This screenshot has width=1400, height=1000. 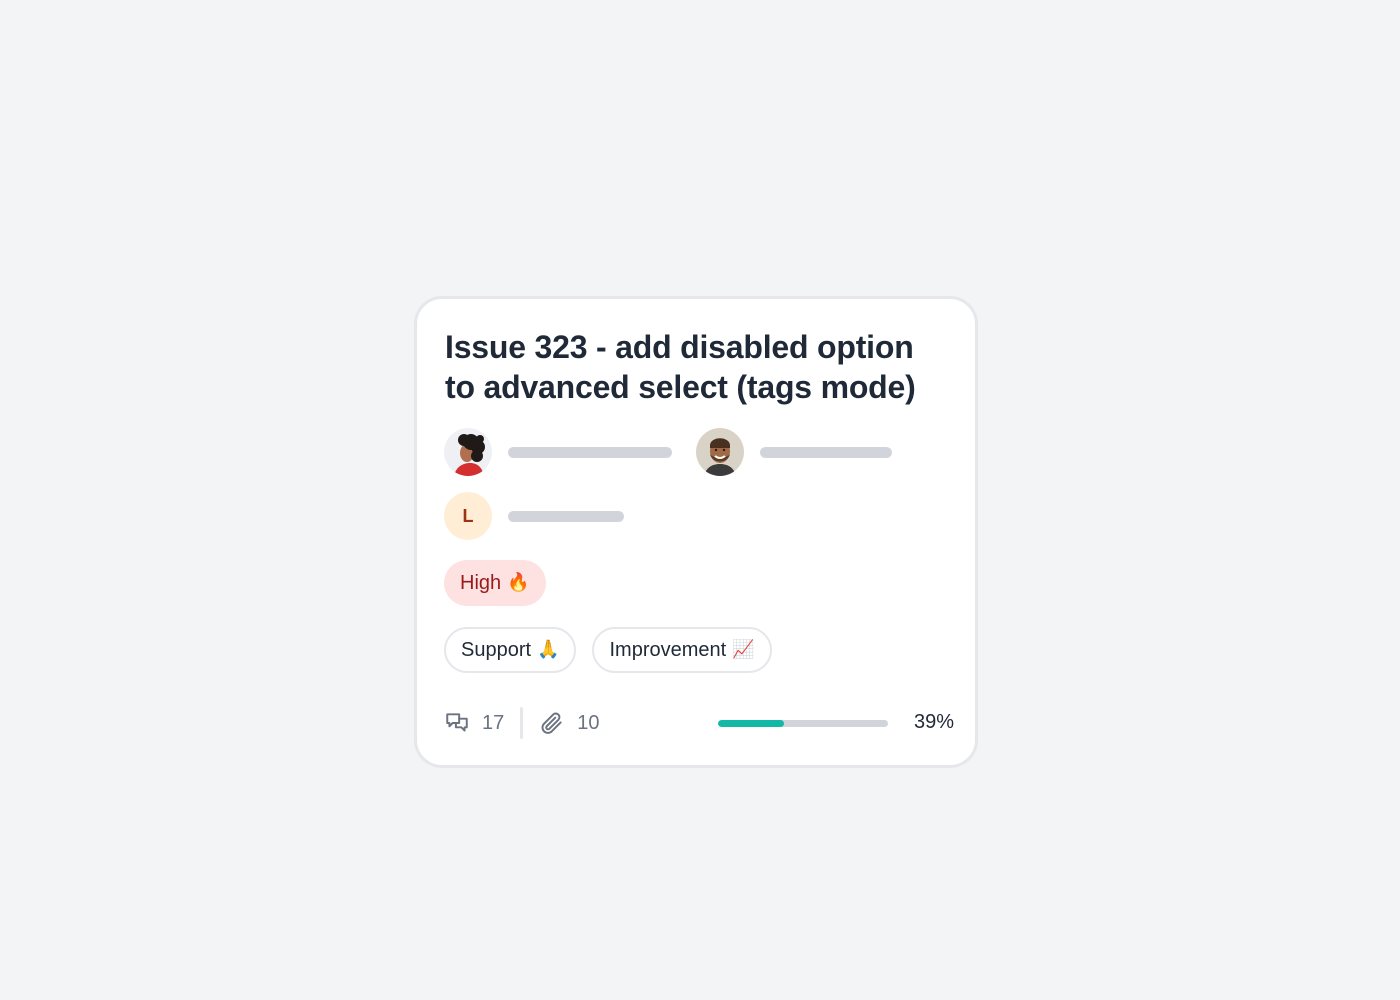 I want to click on assignee-item: L, so click(x=534, y=516).